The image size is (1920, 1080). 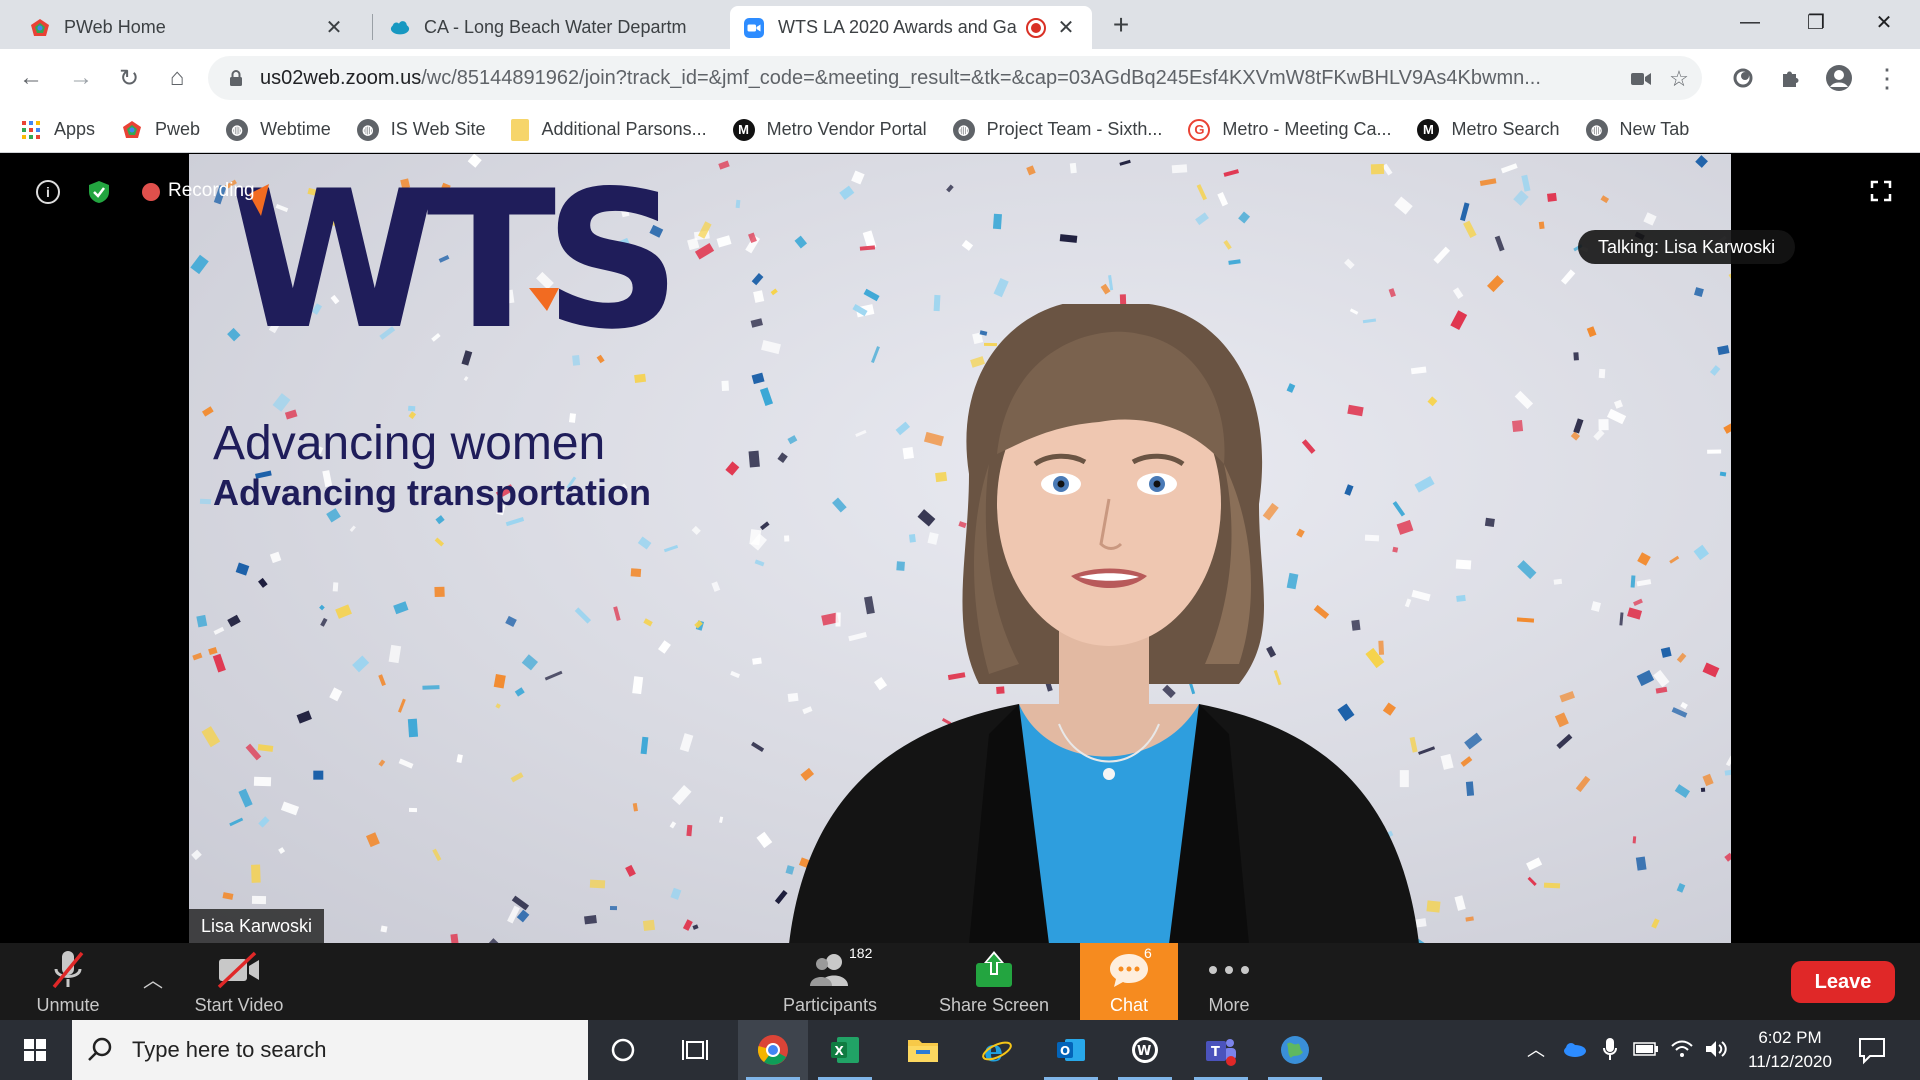 What do you see at coordinates (236, 78) in the screenshot?
I see `lock-icon` at bounding box center [236, 78].